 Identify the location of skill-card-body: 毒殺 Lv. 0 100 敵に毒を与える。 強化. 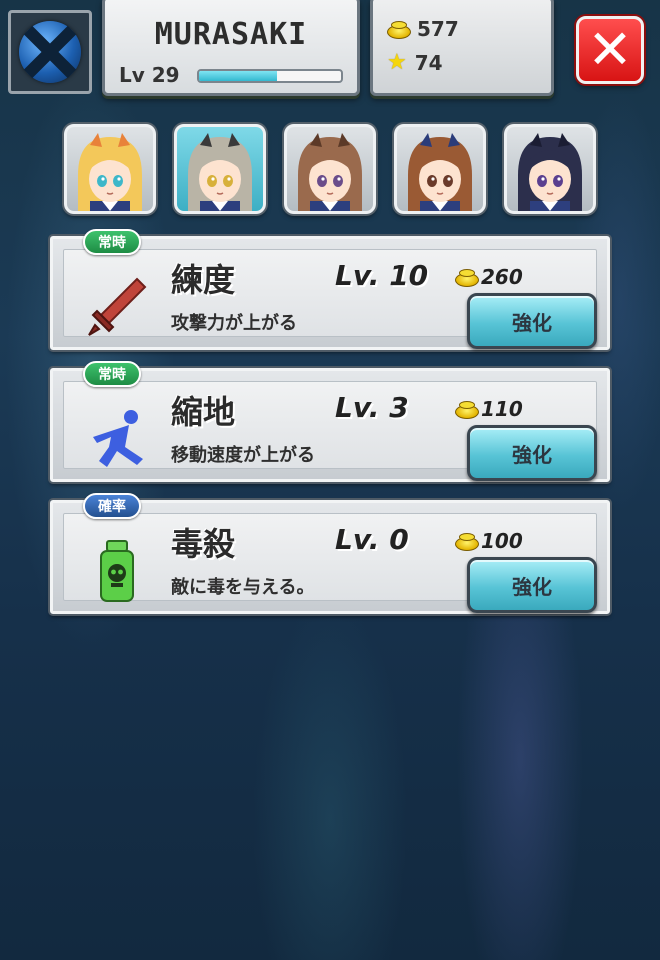
(330, 563).